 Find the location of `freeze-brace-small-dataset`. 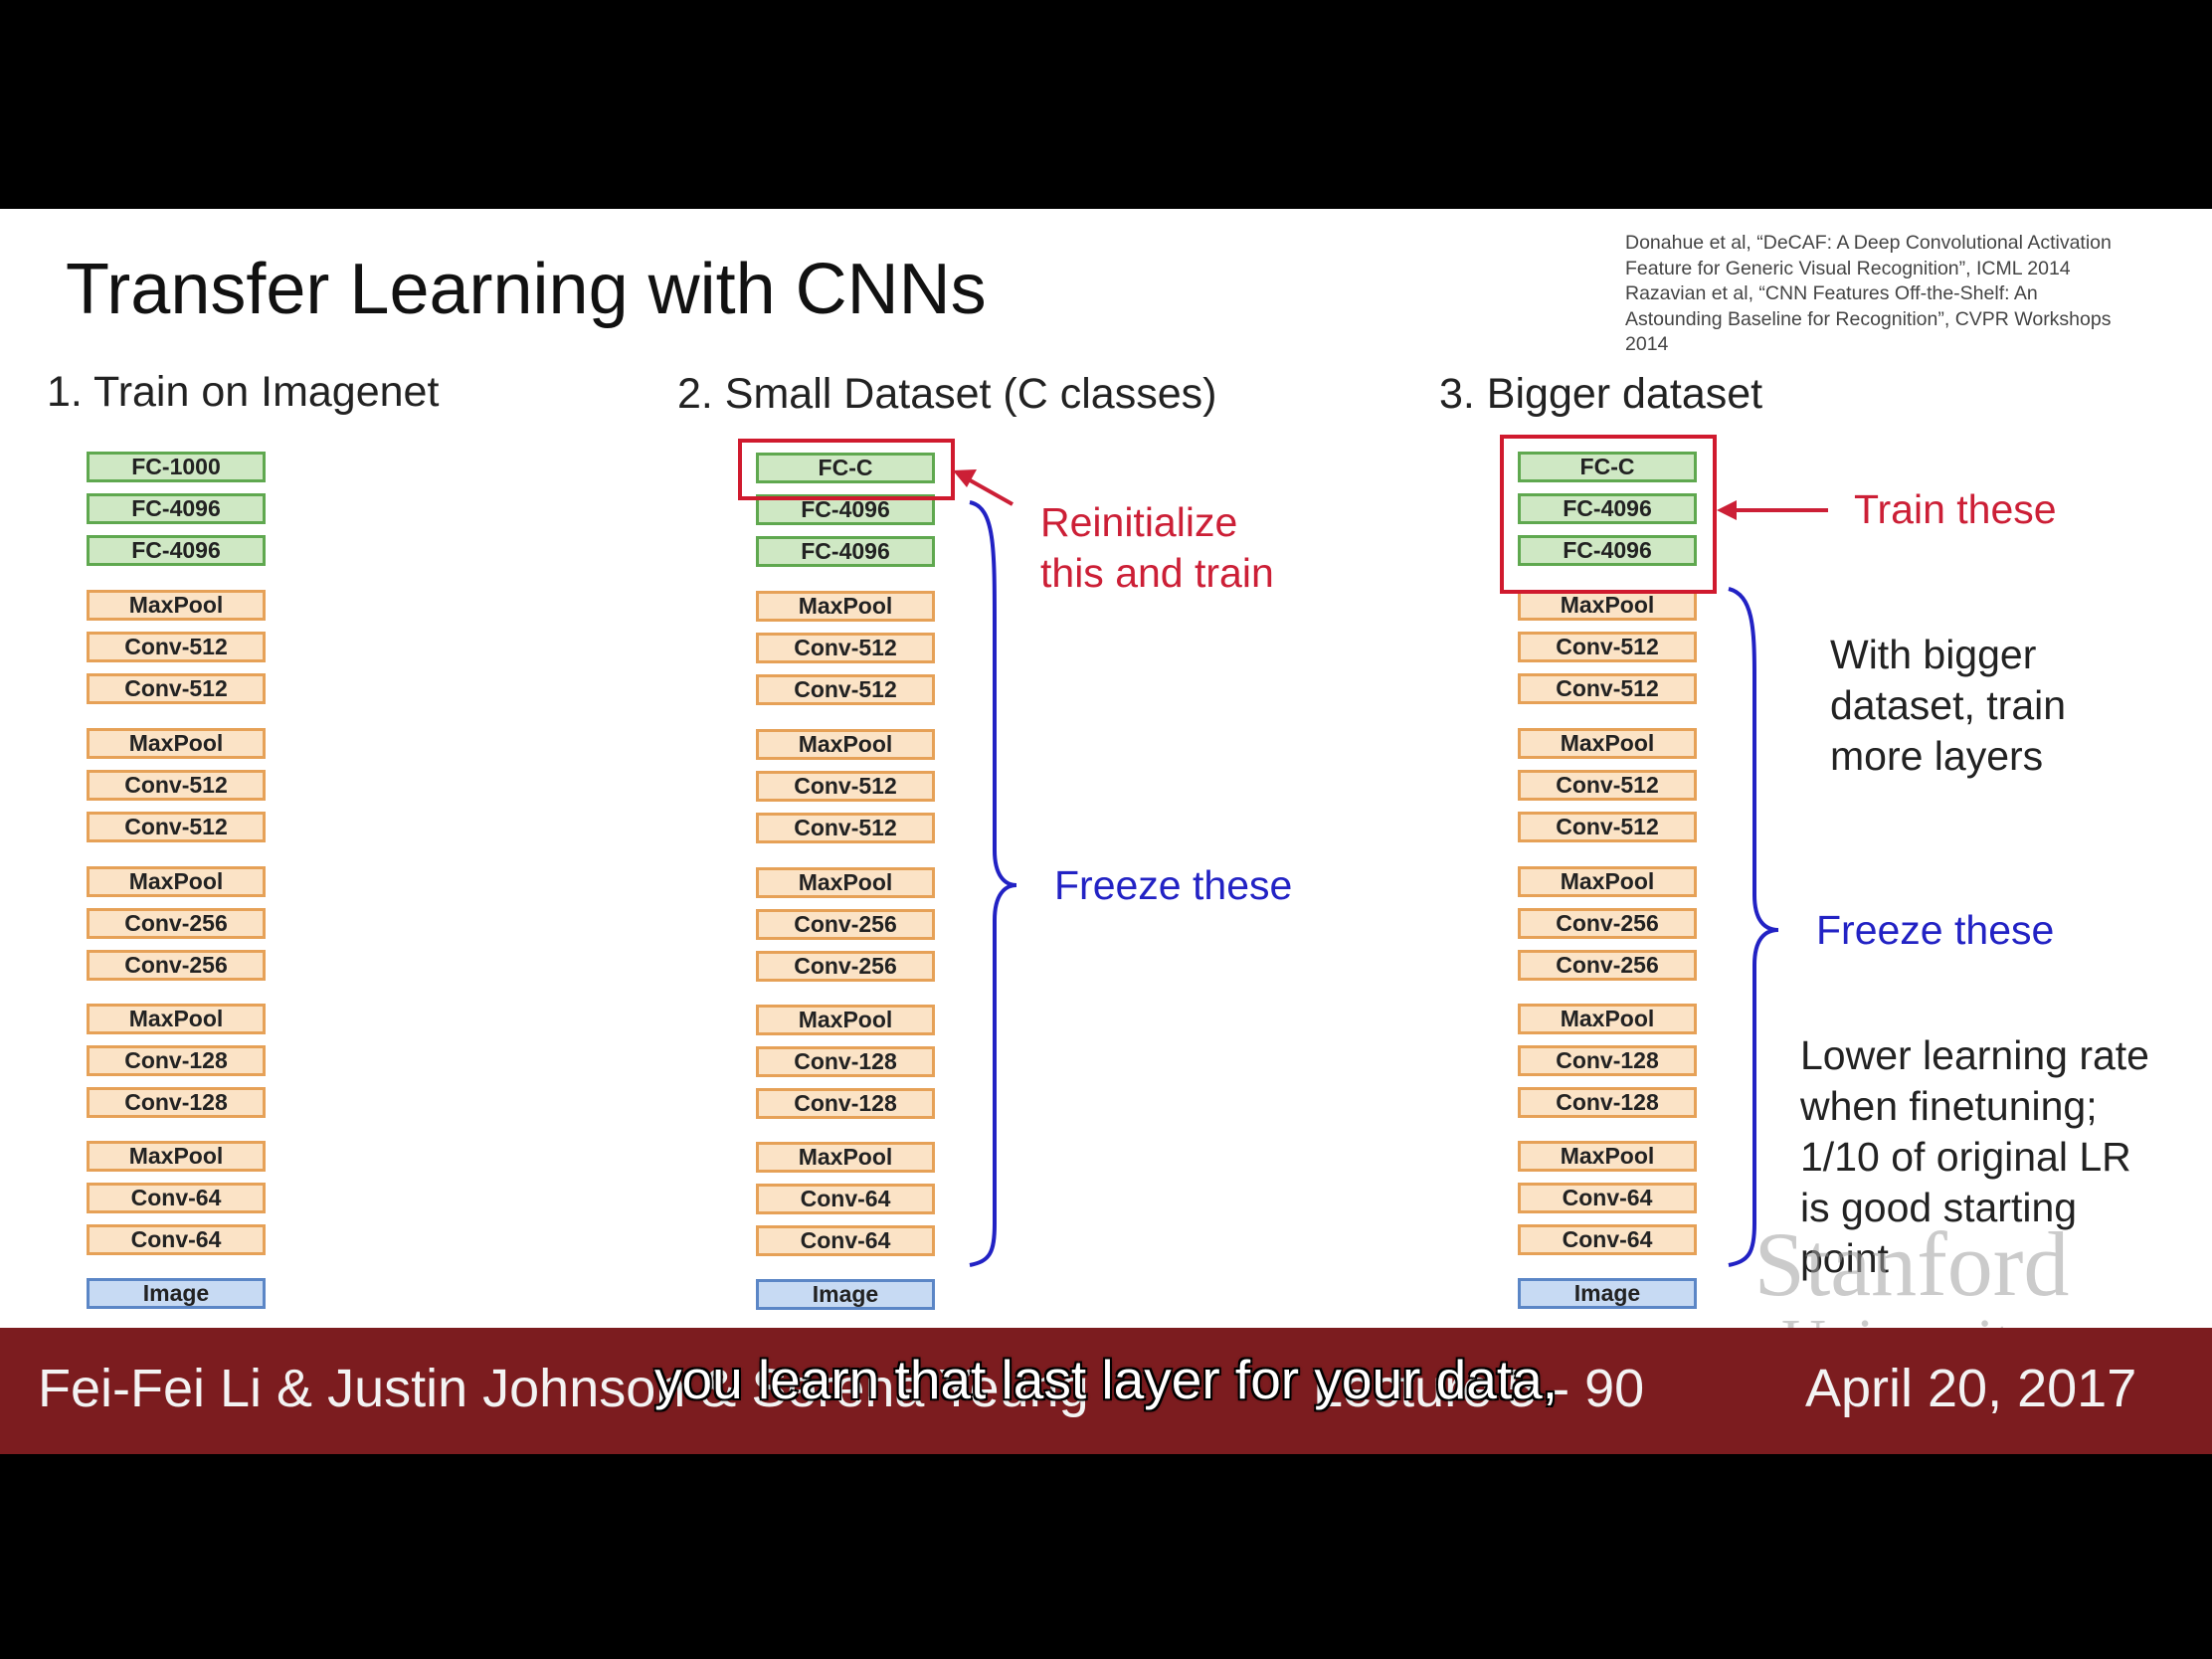

freeze-brace-small-dataset is located at coordinates (993, 883).